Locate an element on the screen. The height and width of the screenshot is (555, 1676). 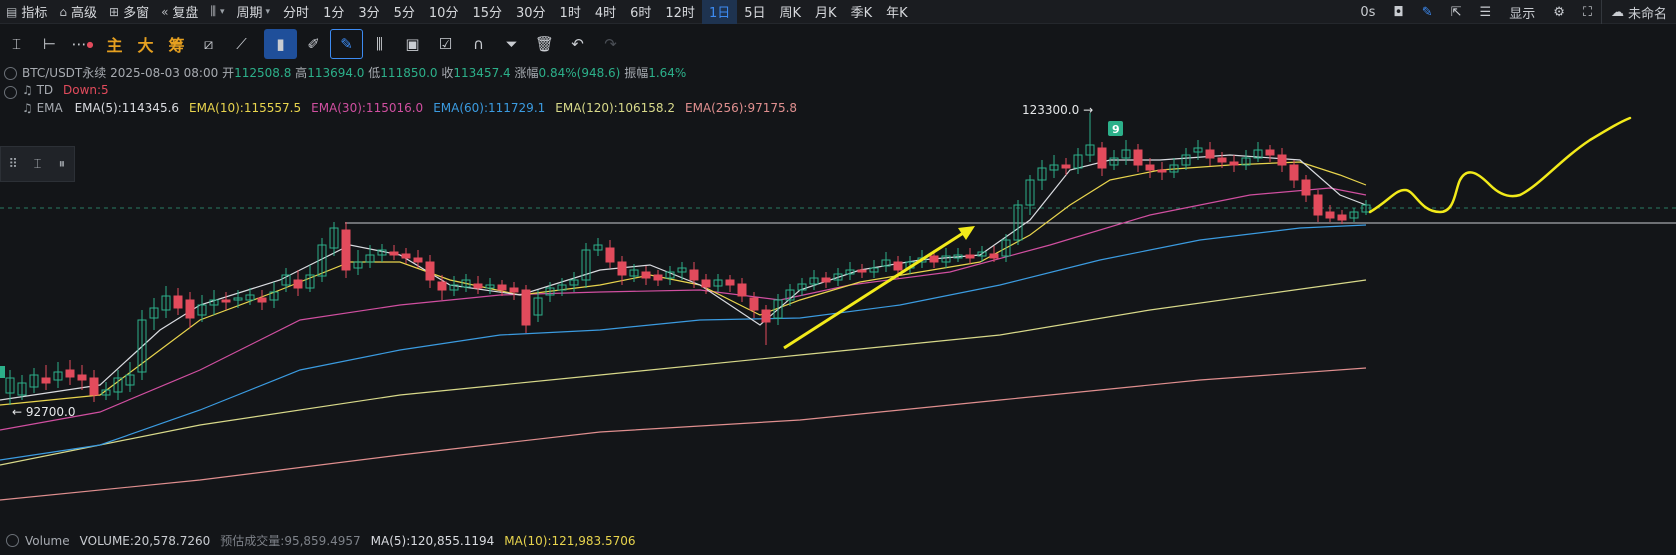
td-toggle-icon is located at coordinates (10, 92).